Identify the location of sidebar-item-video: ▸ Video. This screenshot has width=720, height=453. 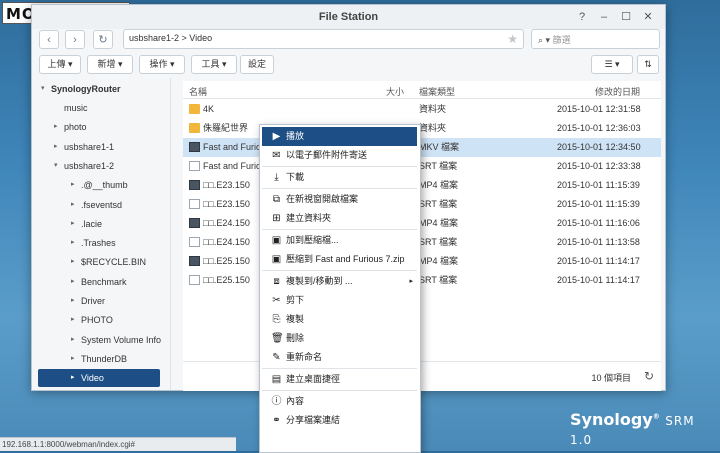
(99, 378).